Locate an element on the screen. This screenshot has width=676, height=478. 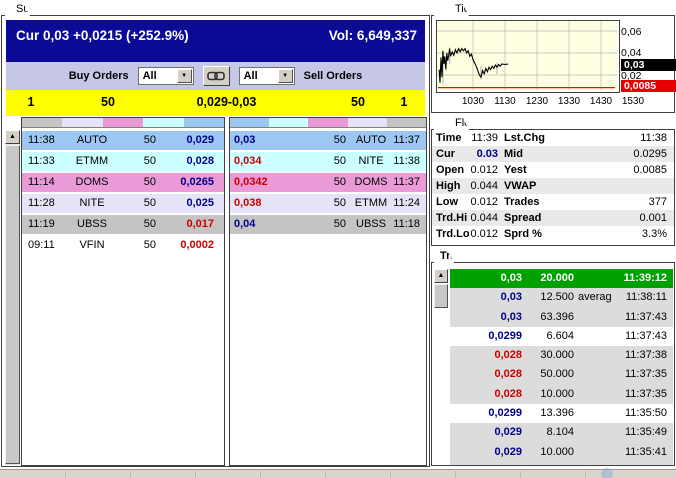
sell-total-size: 50 is located at coordinates (358, 102).